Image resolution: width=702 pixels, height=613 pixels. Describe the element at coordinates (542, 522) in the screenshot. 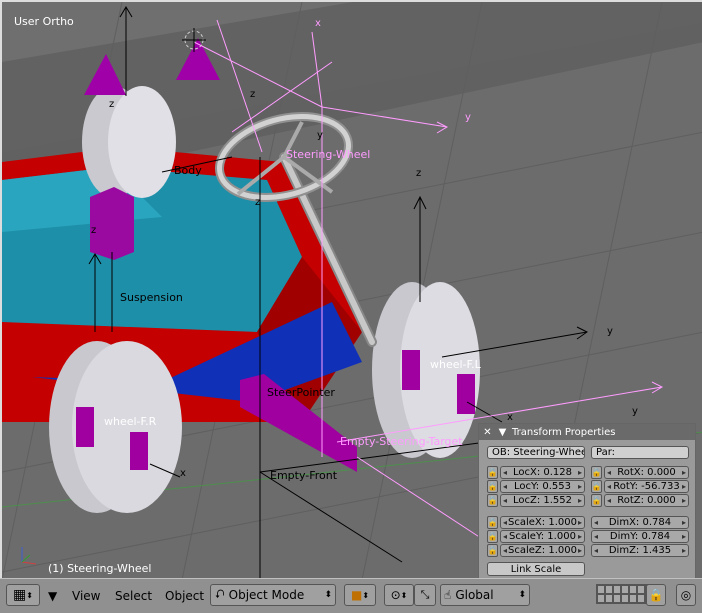

I see `scale-x-field: ◂ ScaleX: 1.000 ▸` at that location.